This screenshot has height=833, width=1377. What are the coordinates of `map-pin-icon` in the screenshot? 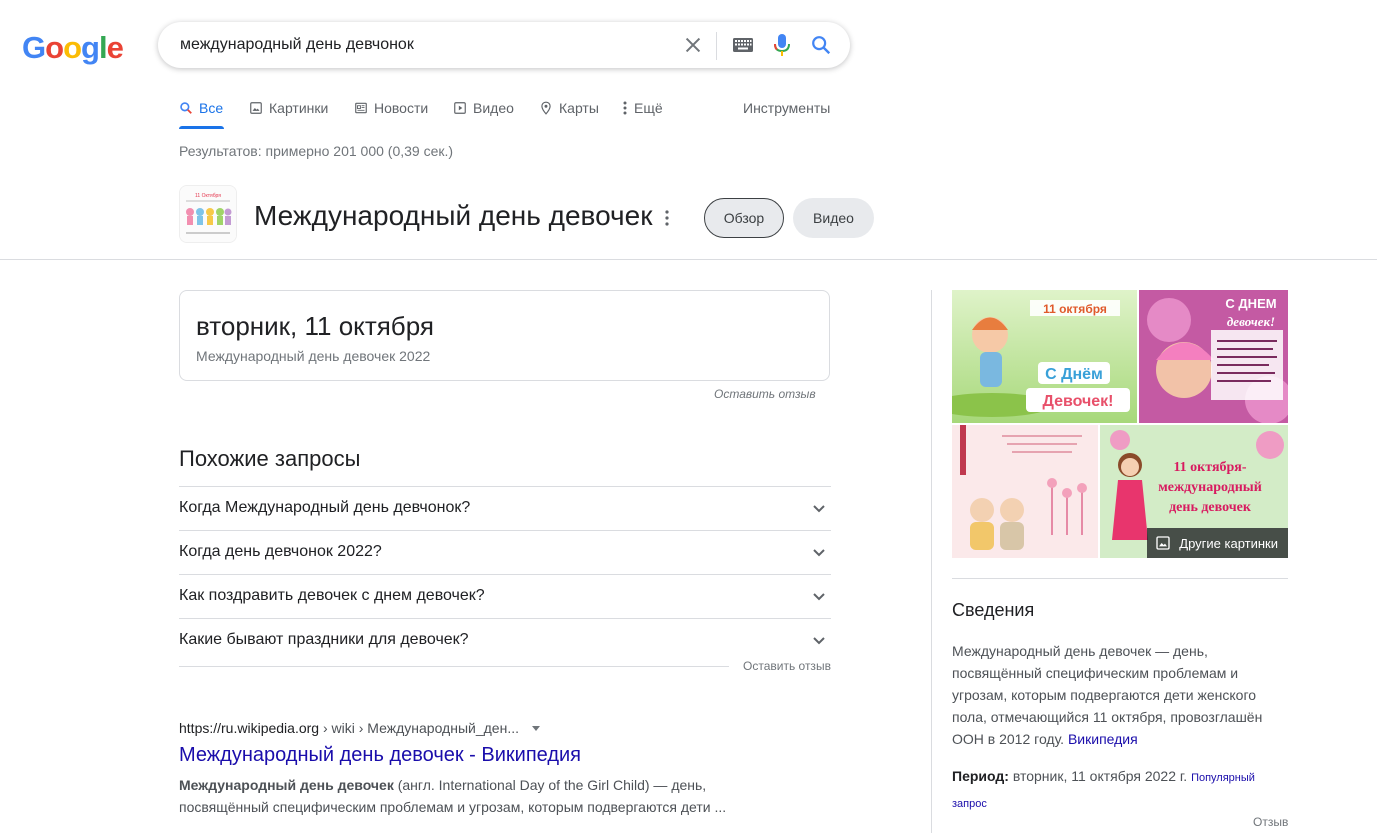 It's located at (546, 108).